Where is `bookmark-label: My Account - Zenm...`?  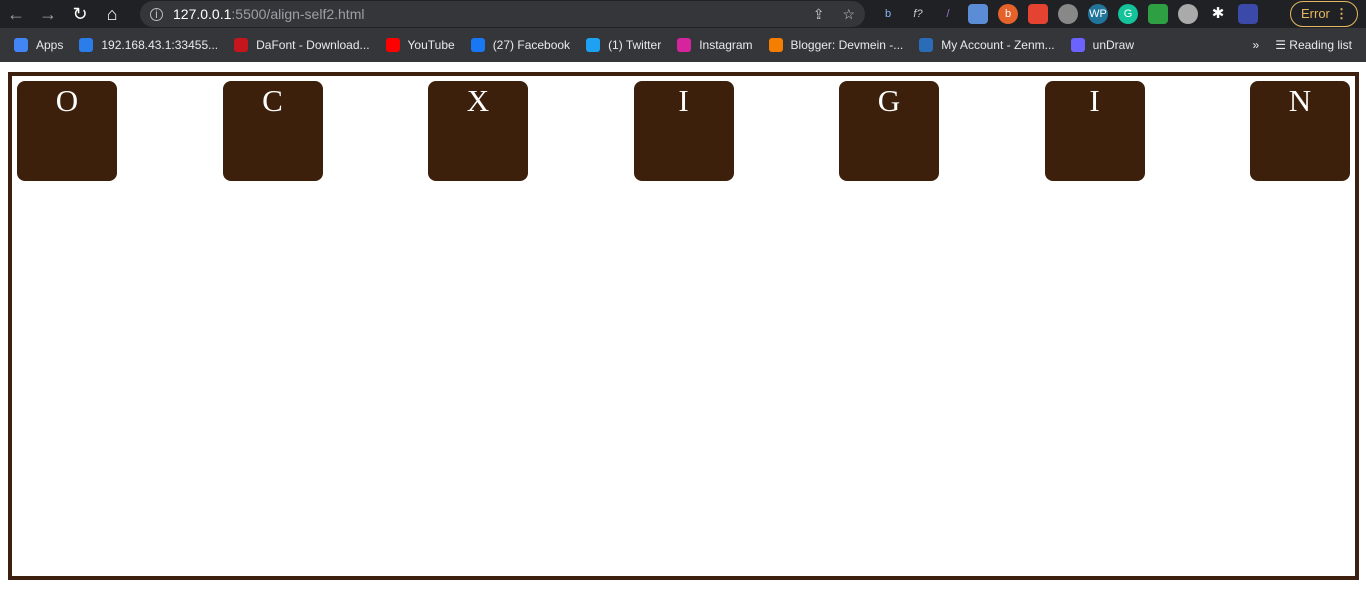 bookmark-label: My Account - Zenm... is located at coordinates (998, 45).